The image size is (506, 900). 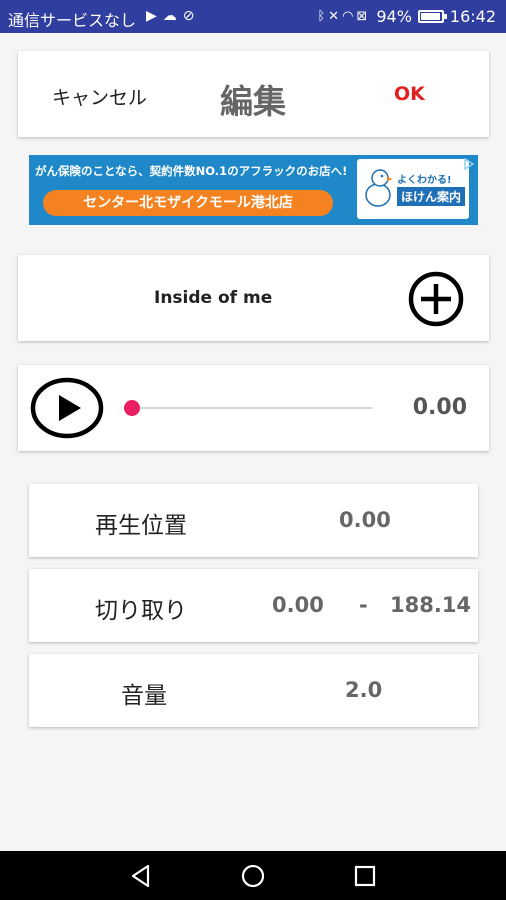 I want to click on song-title: Inside of me, so click(x=213, y=298).